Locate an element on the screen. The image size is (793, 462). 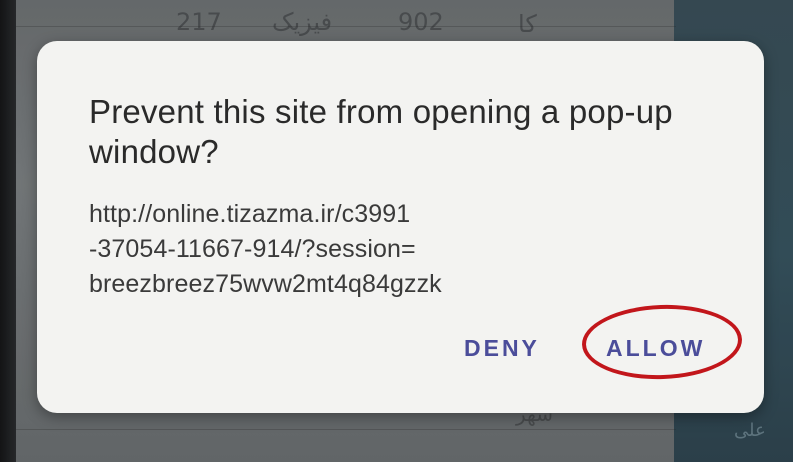
allow-button: ALLOW is located at coordinates (655, 348).